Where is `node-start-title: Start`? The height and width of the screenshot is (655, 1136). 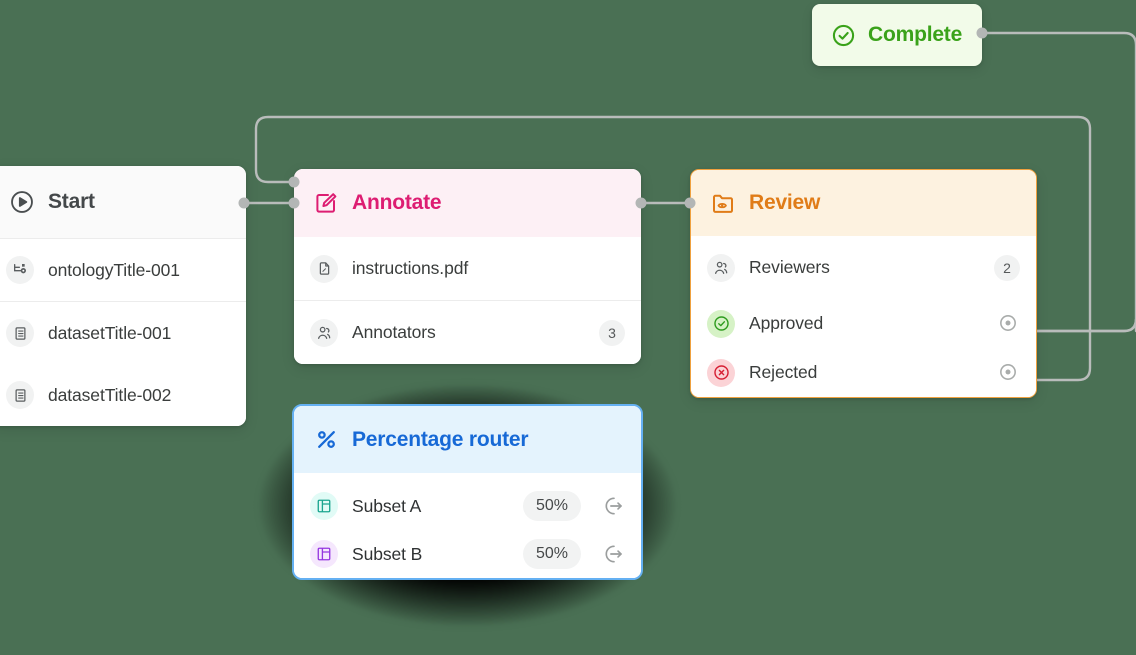 node-start-title: Start is located at coordinates (71, 201).